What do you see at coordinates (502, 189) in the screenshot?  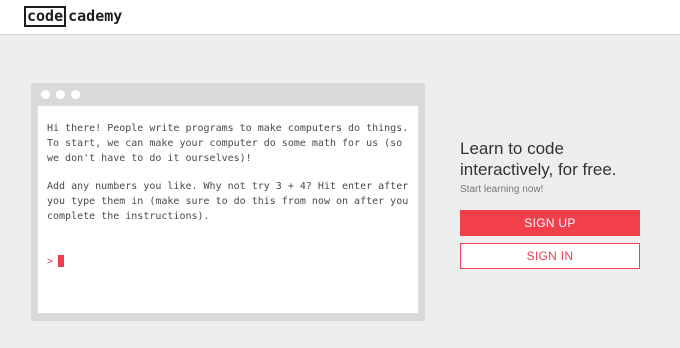 I see `subheadline: Start learning now!` at bounding box center [502, 189].